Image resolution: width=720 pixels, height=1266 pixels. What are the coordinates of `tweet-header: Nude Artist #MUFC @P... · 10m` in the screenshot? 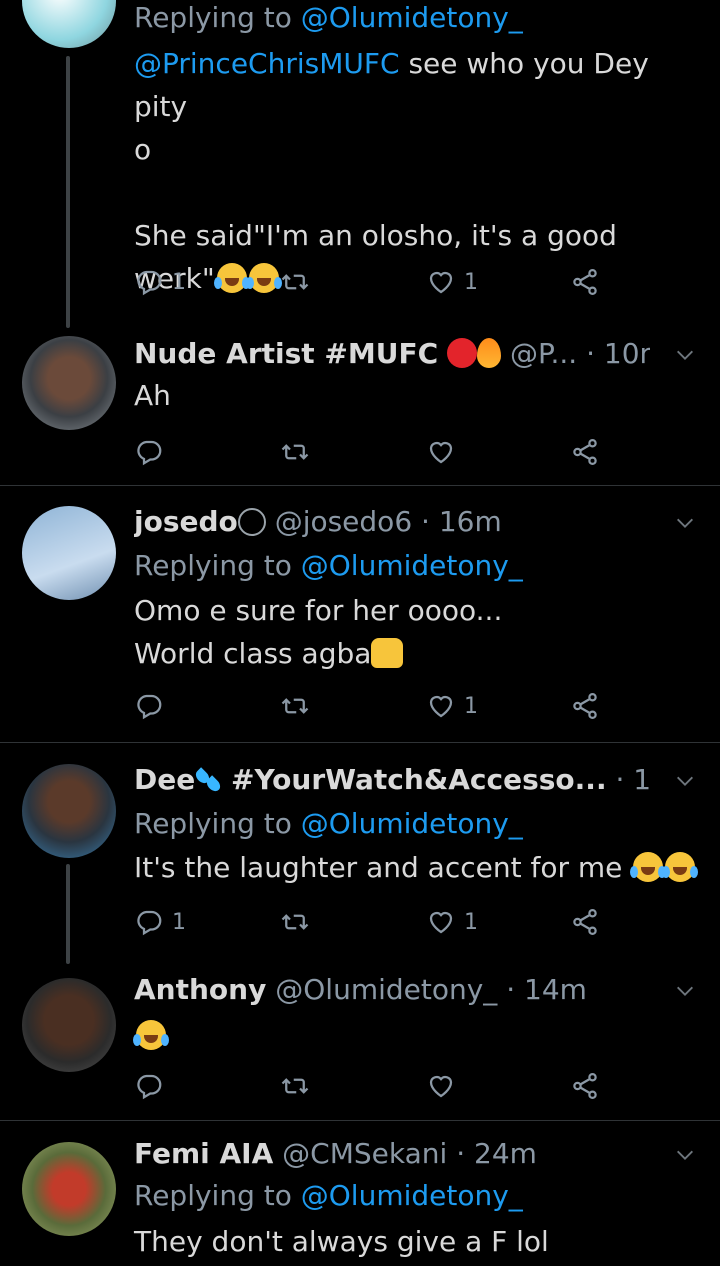 It's located at (392, 354).